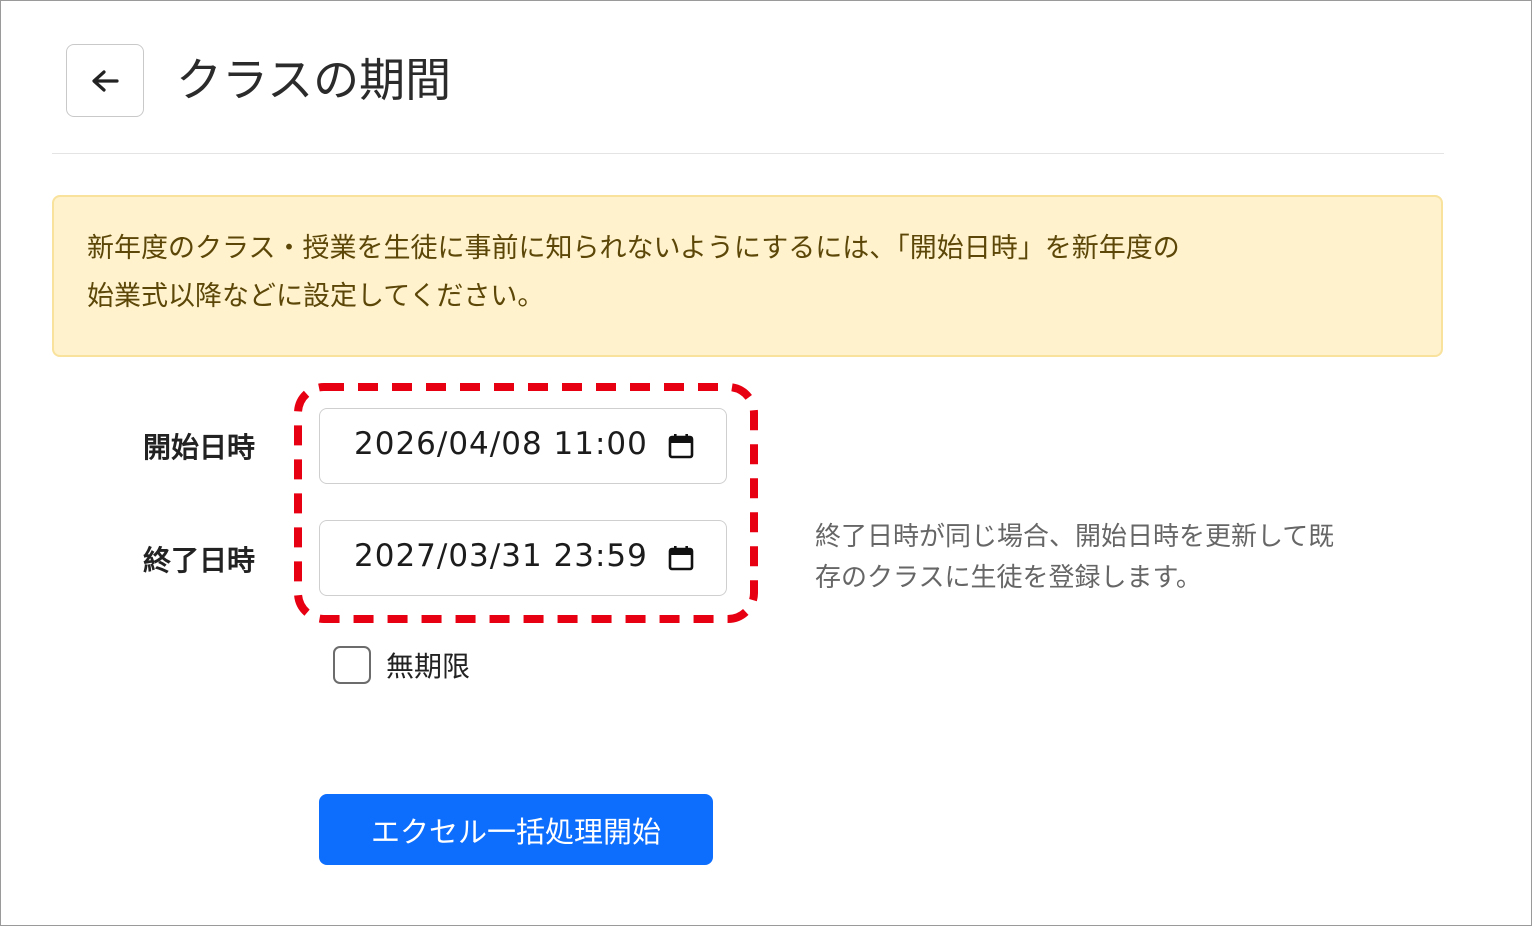 The height and width of the screenshot is (926, 1532). I want to click on end-datetime-help-text: 終了日時が同じ場合、開始日時を更新して既 存のクラスに生徒を登録します。, so click(1115, 558).